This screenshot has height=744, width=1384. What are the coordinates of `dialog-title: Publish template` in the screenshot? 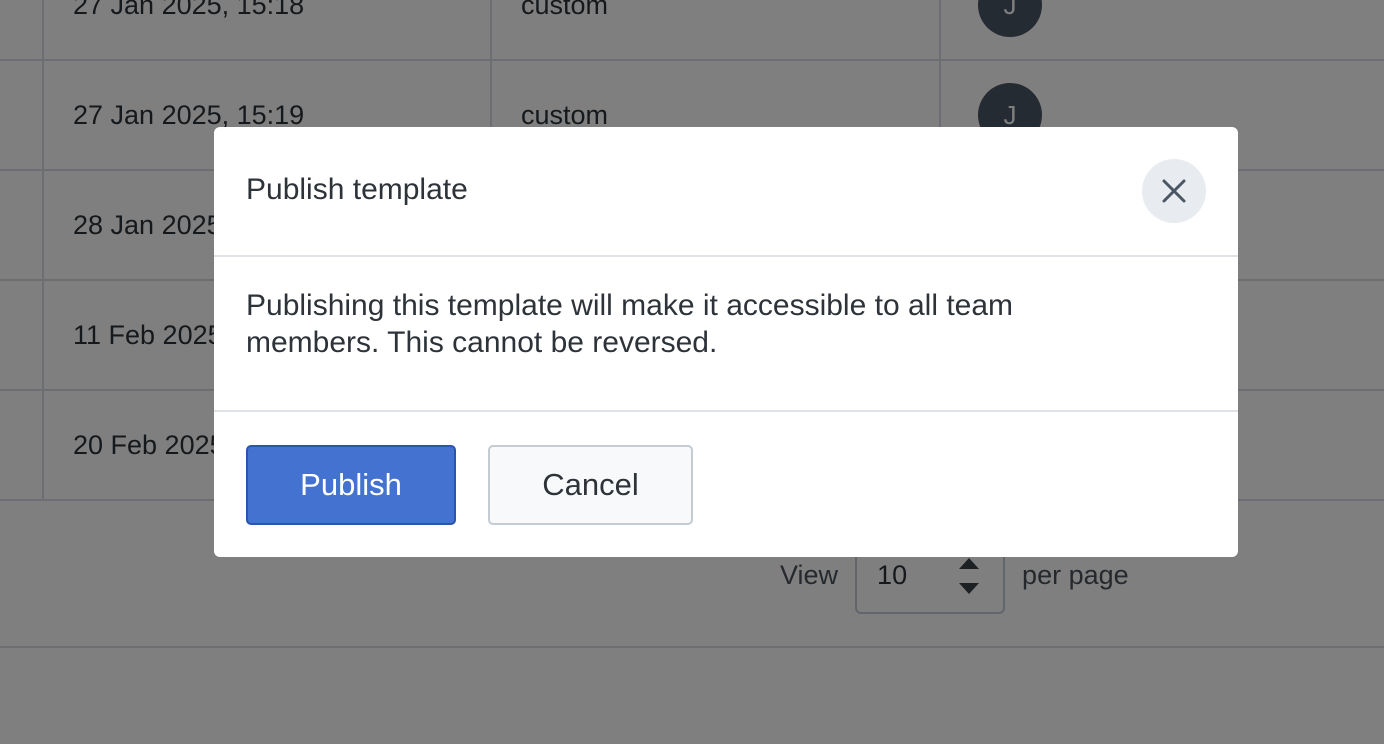 It's located at (357, 189).